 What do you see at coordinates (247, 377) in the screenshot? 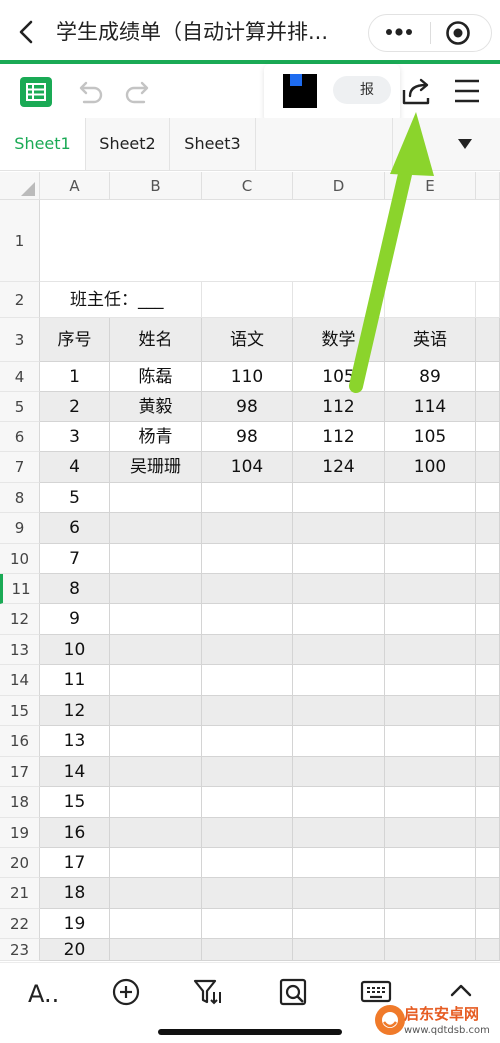
I see `table-cell: 110` at bounding box center [247, 377].